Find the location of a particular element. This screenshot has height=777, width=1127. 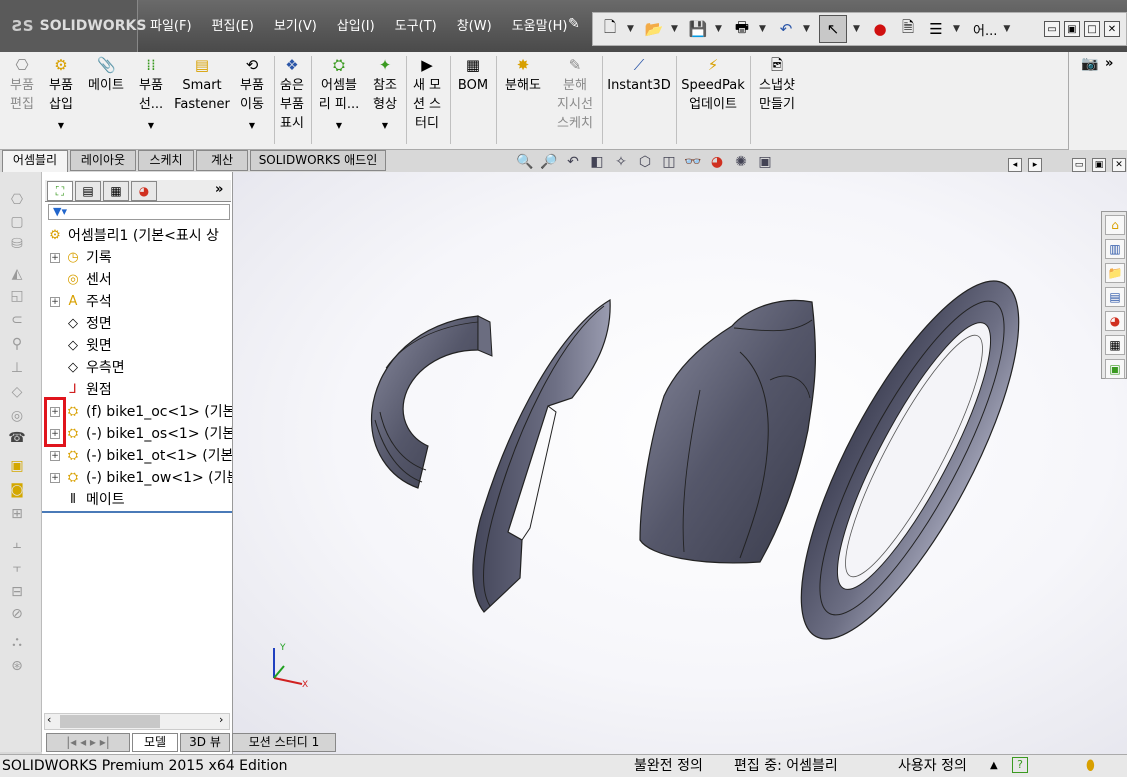

menu-insert: 삽입(I) is located at coordinates (356, 27).